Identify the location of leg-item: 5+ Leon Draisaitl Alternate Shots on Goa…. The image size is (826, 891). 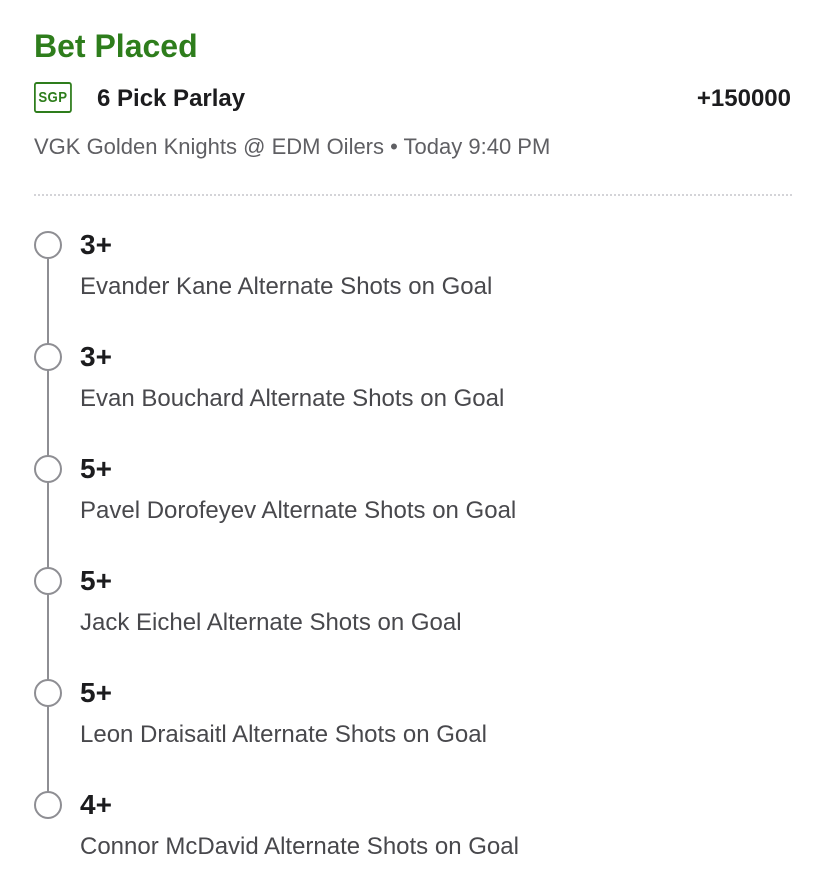
(414, 728).